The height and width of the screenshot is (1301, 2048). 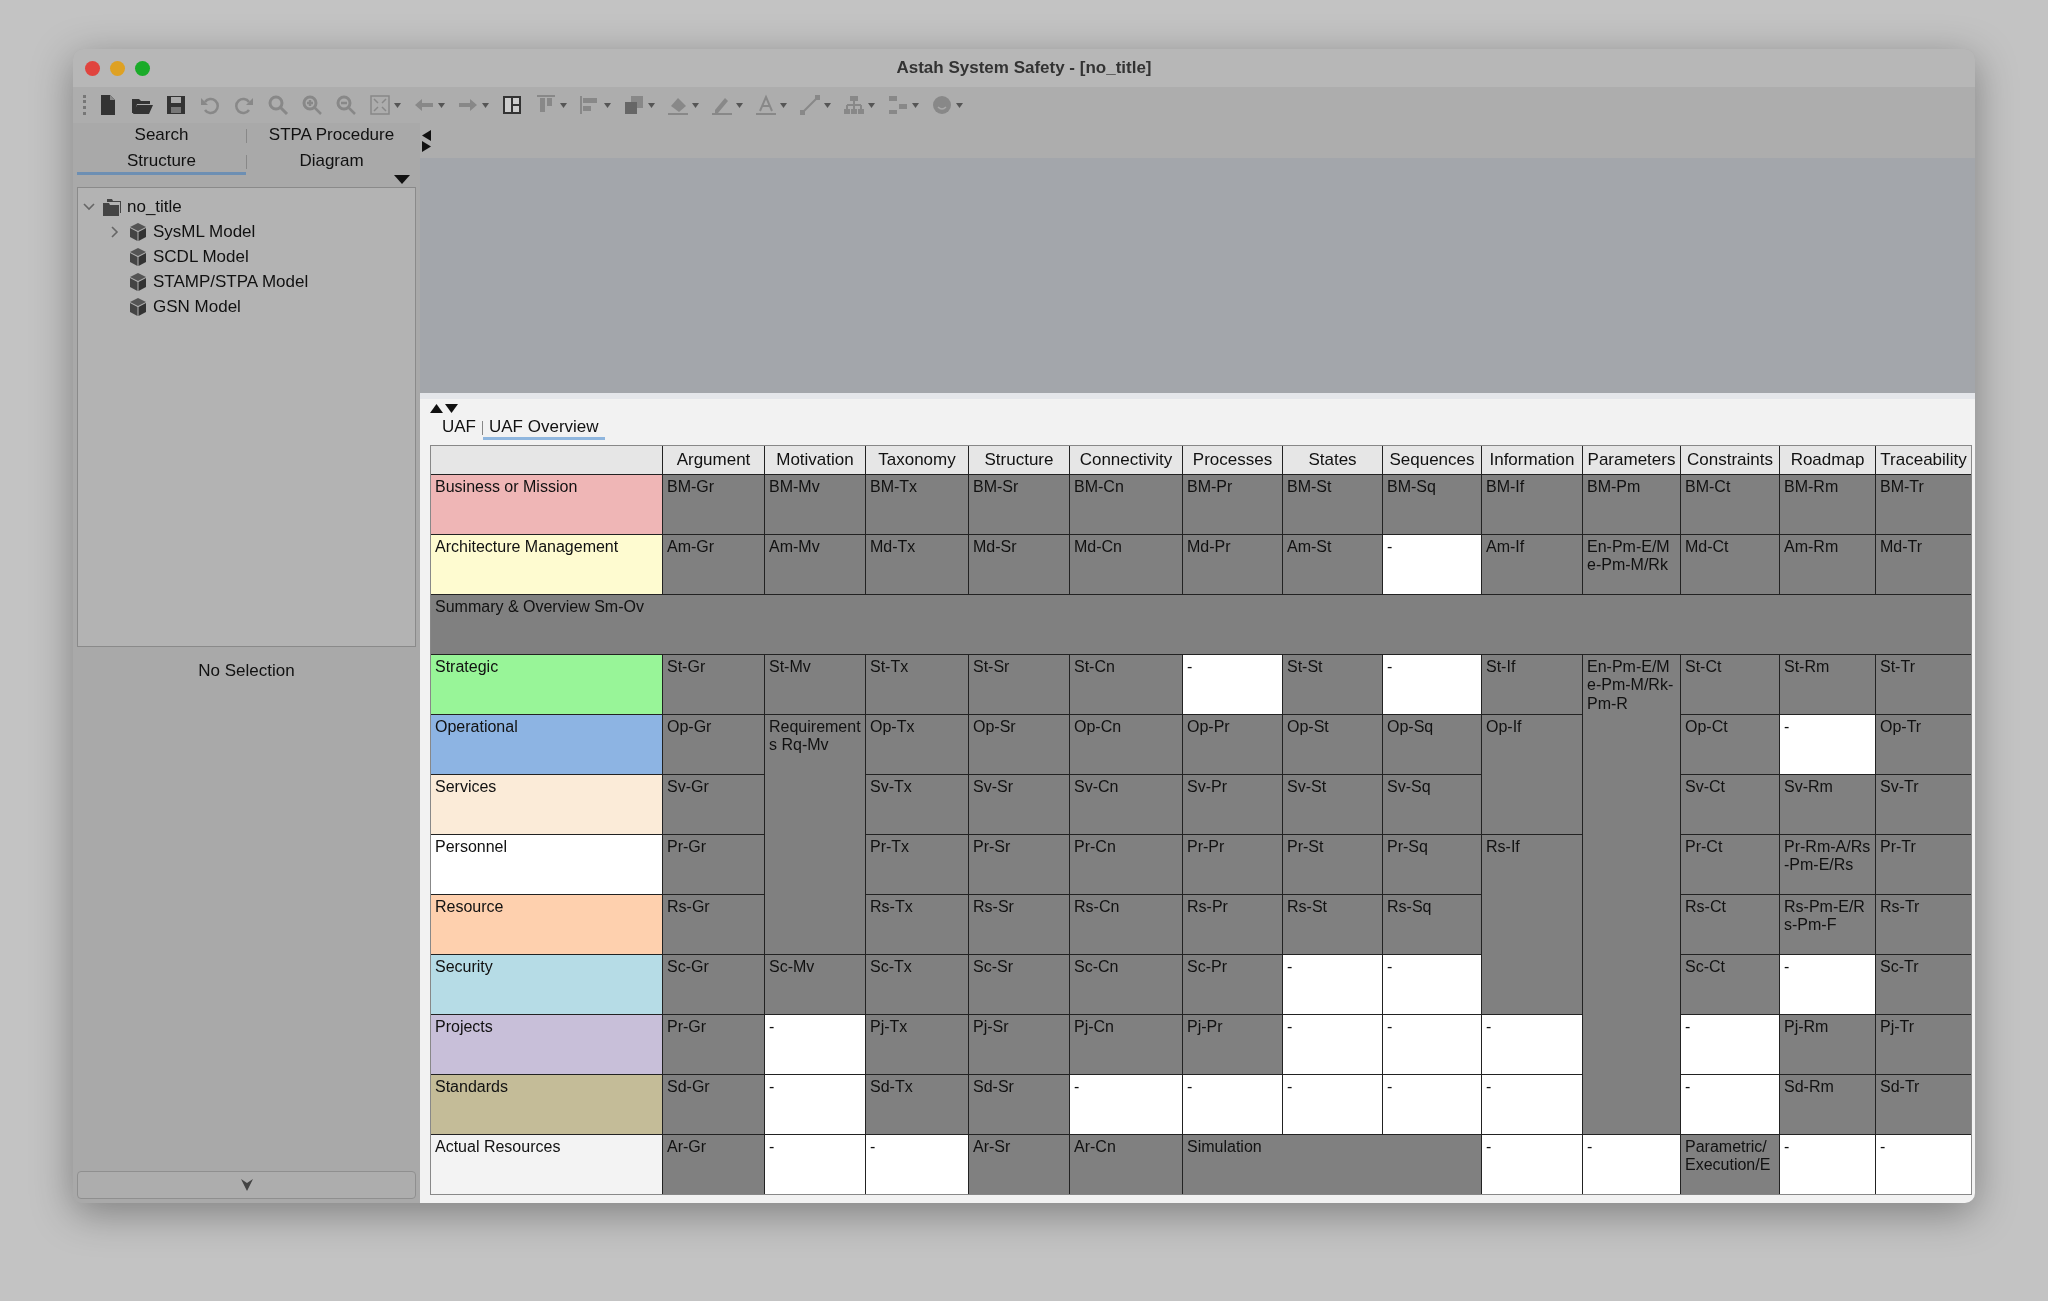 I want to click on row-header: Business or Mission, so click(x=546, y=504).